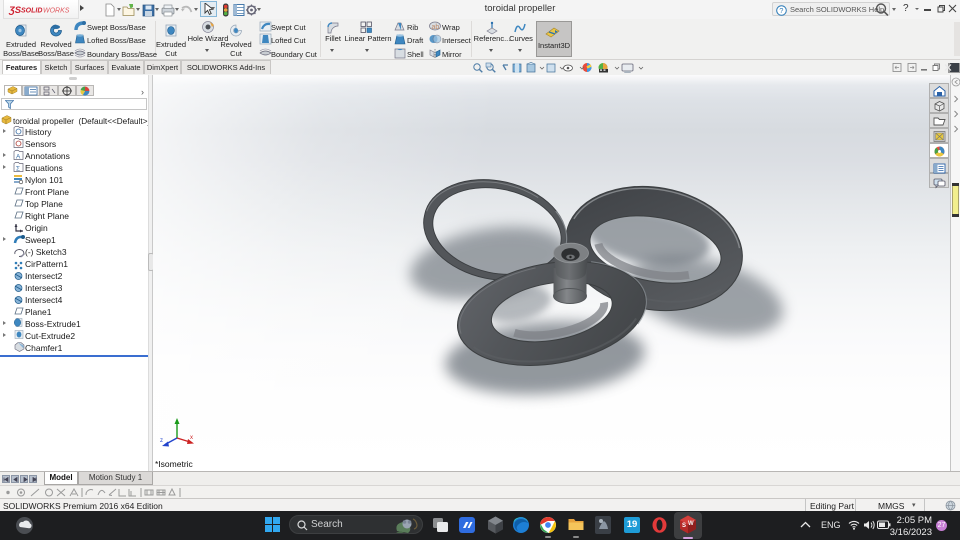 The width and height of the screenshot is (960, 540). What do you see at coordinates (18, 169) in the screenshot?
I see `svg-text: Σ` at bounding box center [18, 169].